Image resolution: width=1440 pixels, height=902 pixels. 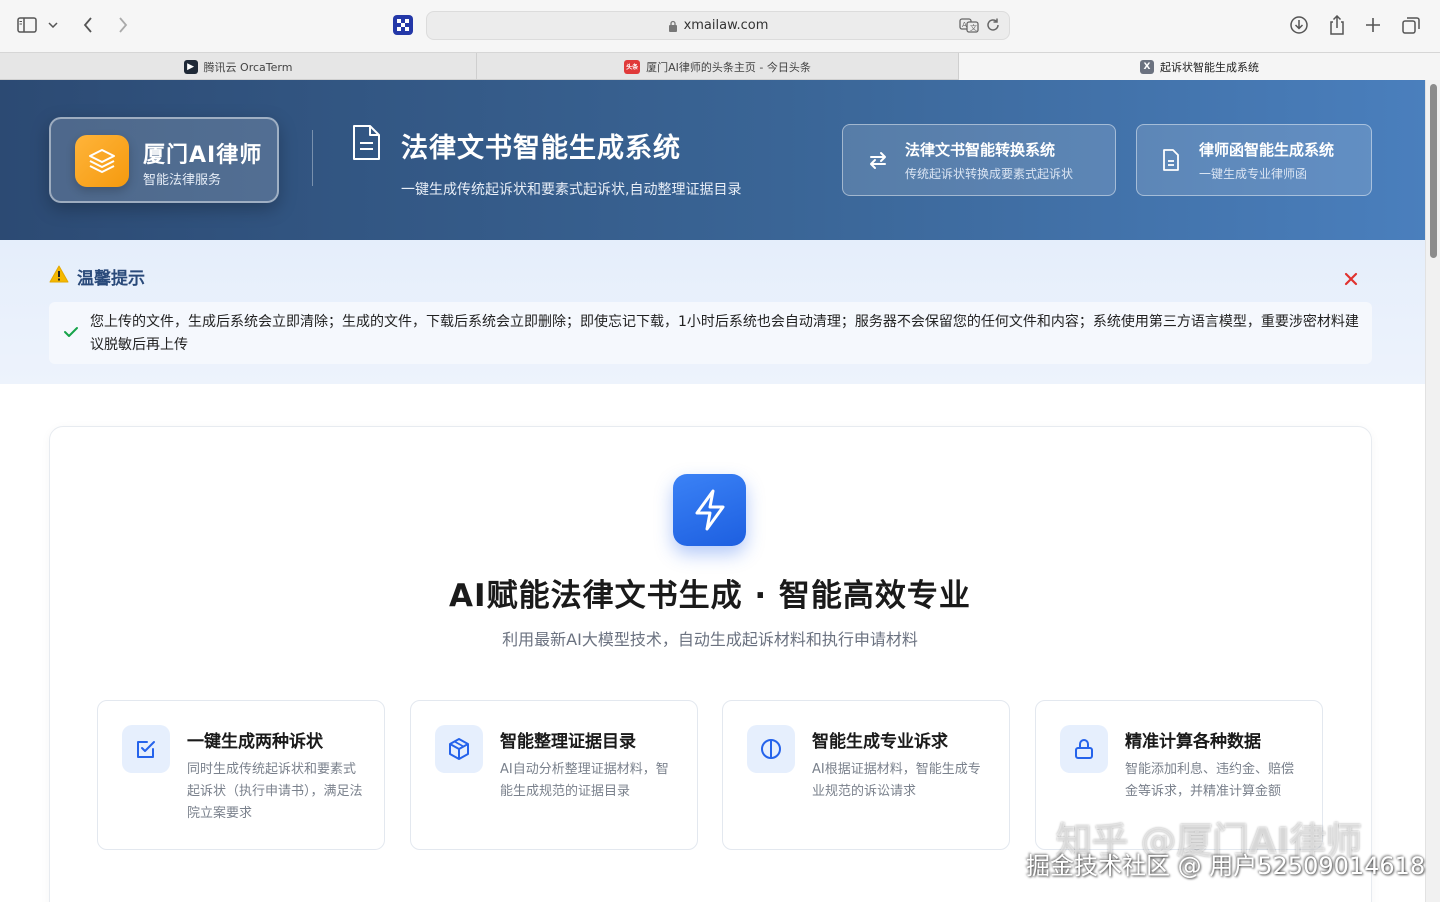 What do you see at coordinates (1373, 25) in the screenshot?
I see `new-tab-plus-icon` at bounding box center [1373, 25].